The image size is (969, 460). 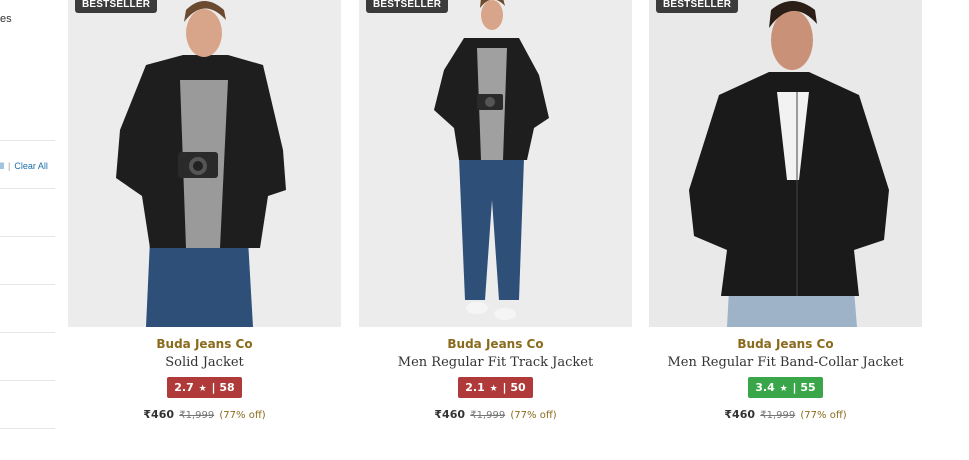 What do you see at coordinates (2, 166) in the screenshot?
I see `select-all-link: ll` at bounding box center [2, 166].